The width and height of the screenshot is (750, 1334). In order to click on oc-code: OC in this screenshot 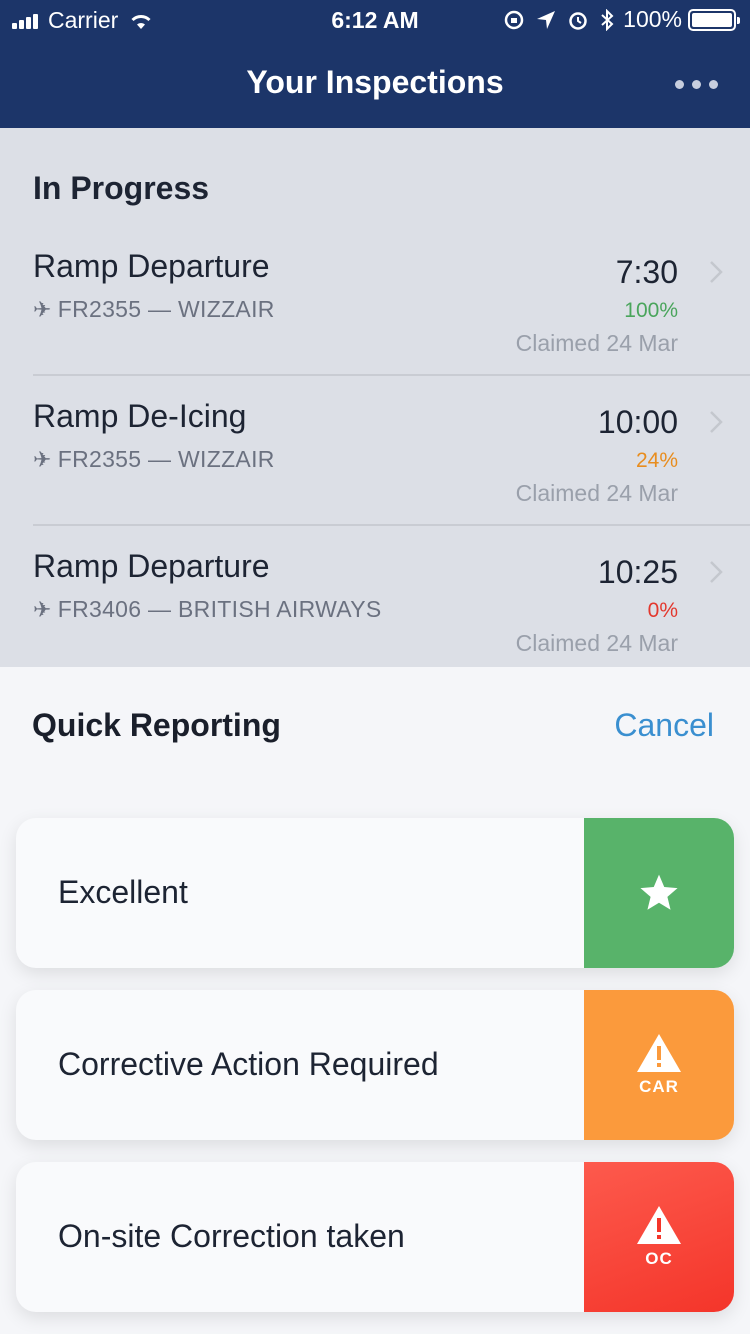, I will do `click(659, 1258)`.